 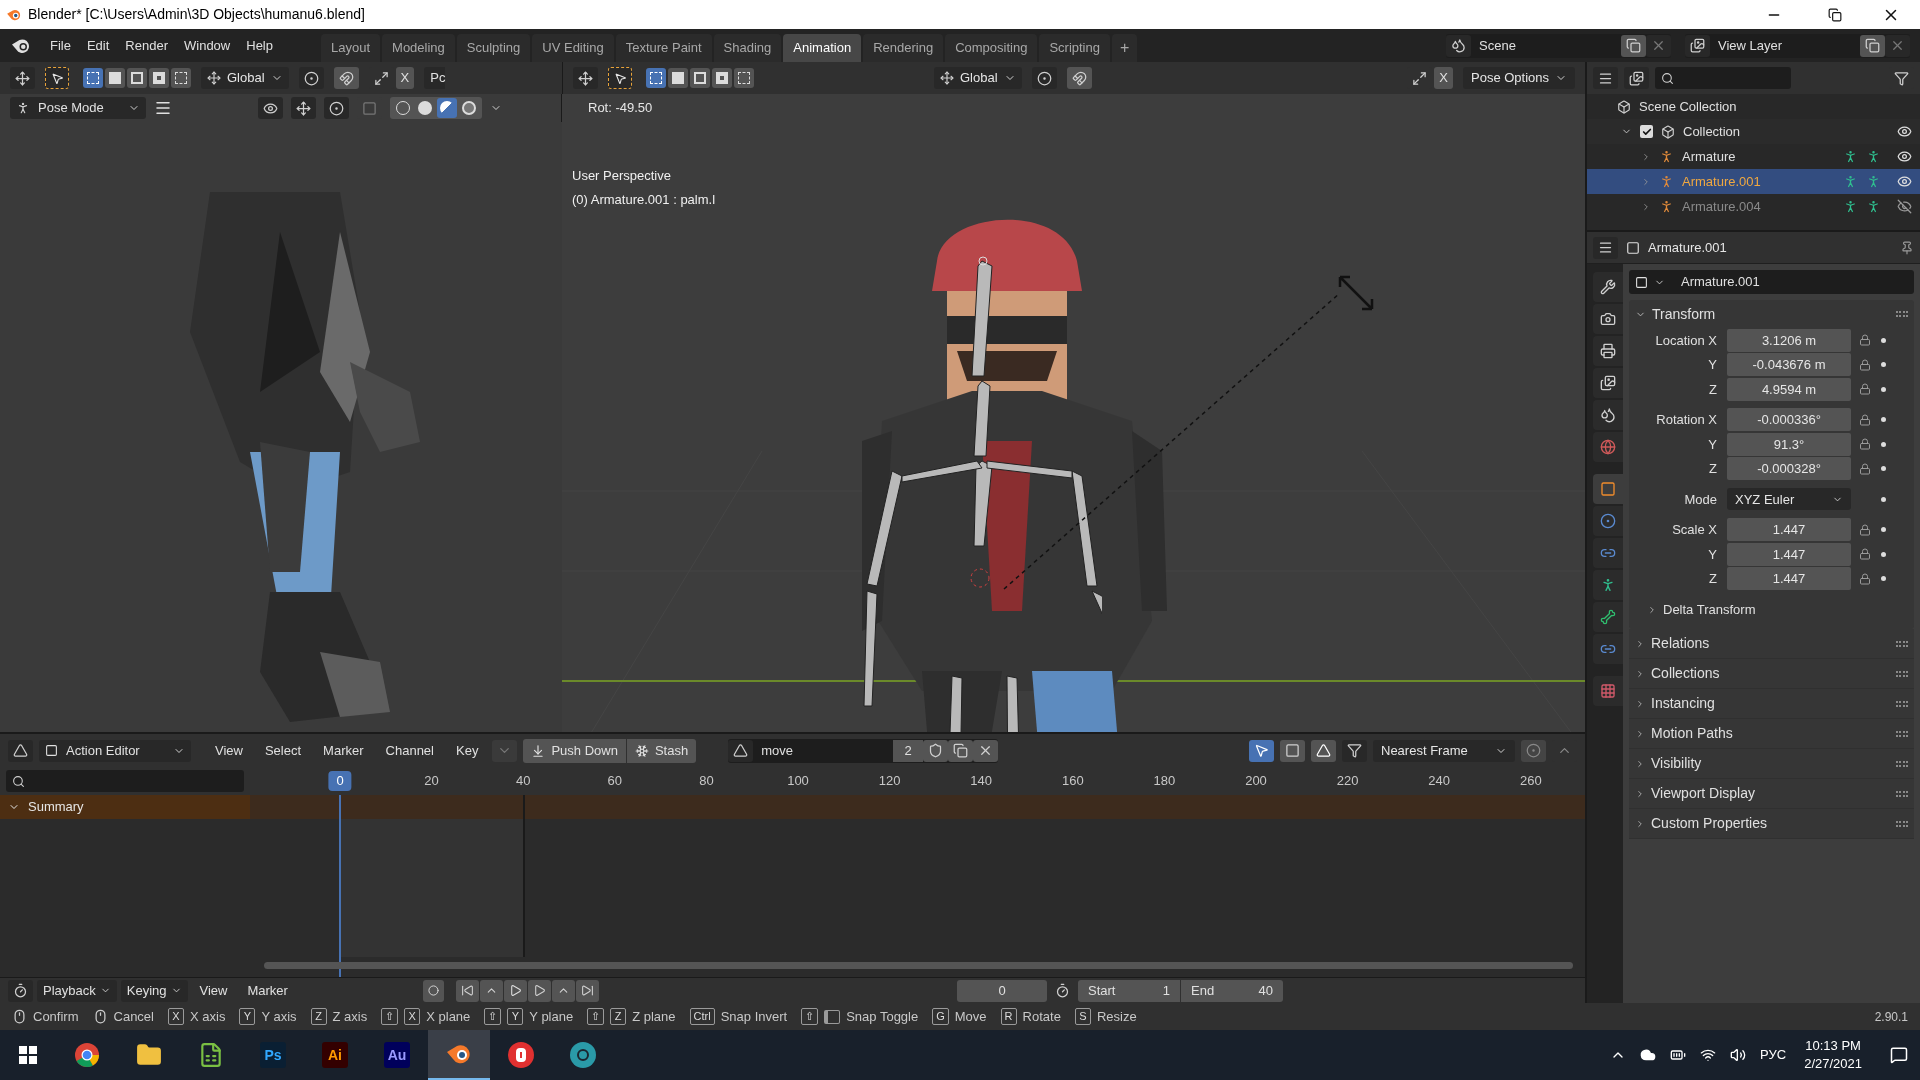 What do you see at coordinates (146, 45) in the screenshot?
I see `menu-item: Render` at bounding box center [146, 45].